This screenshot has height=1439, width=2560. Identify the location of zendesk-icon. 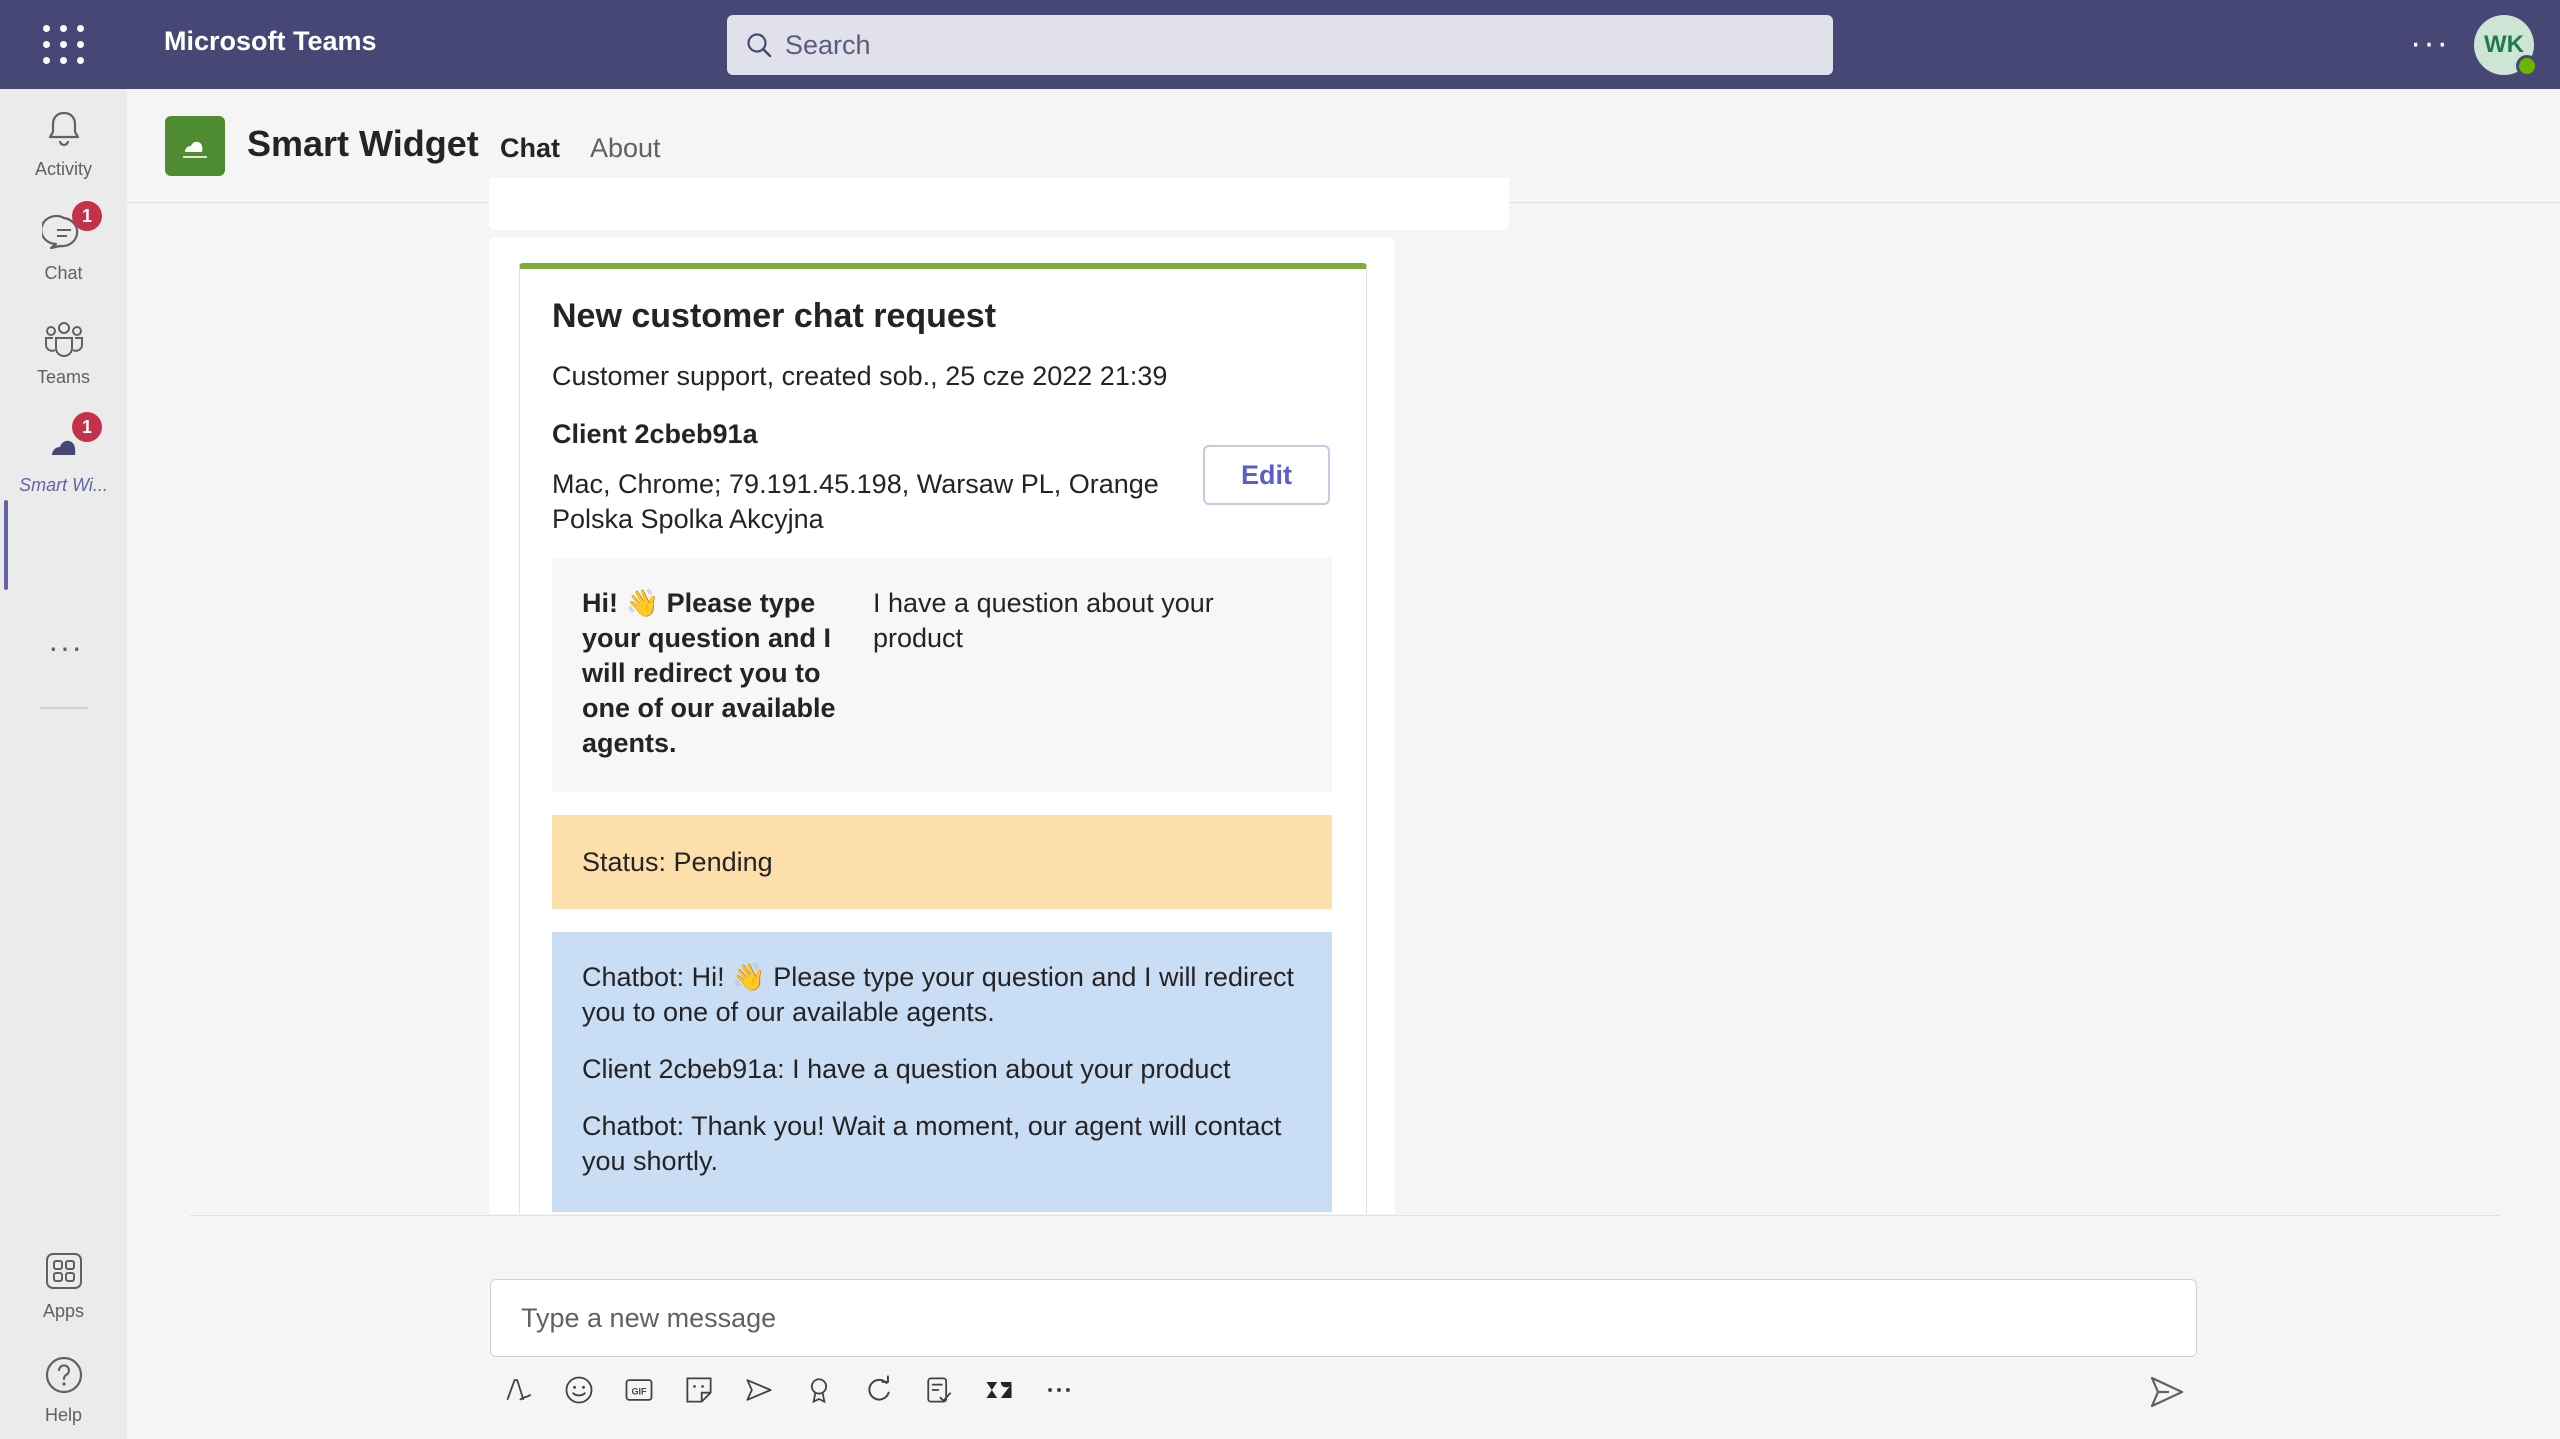
(999, 1390).